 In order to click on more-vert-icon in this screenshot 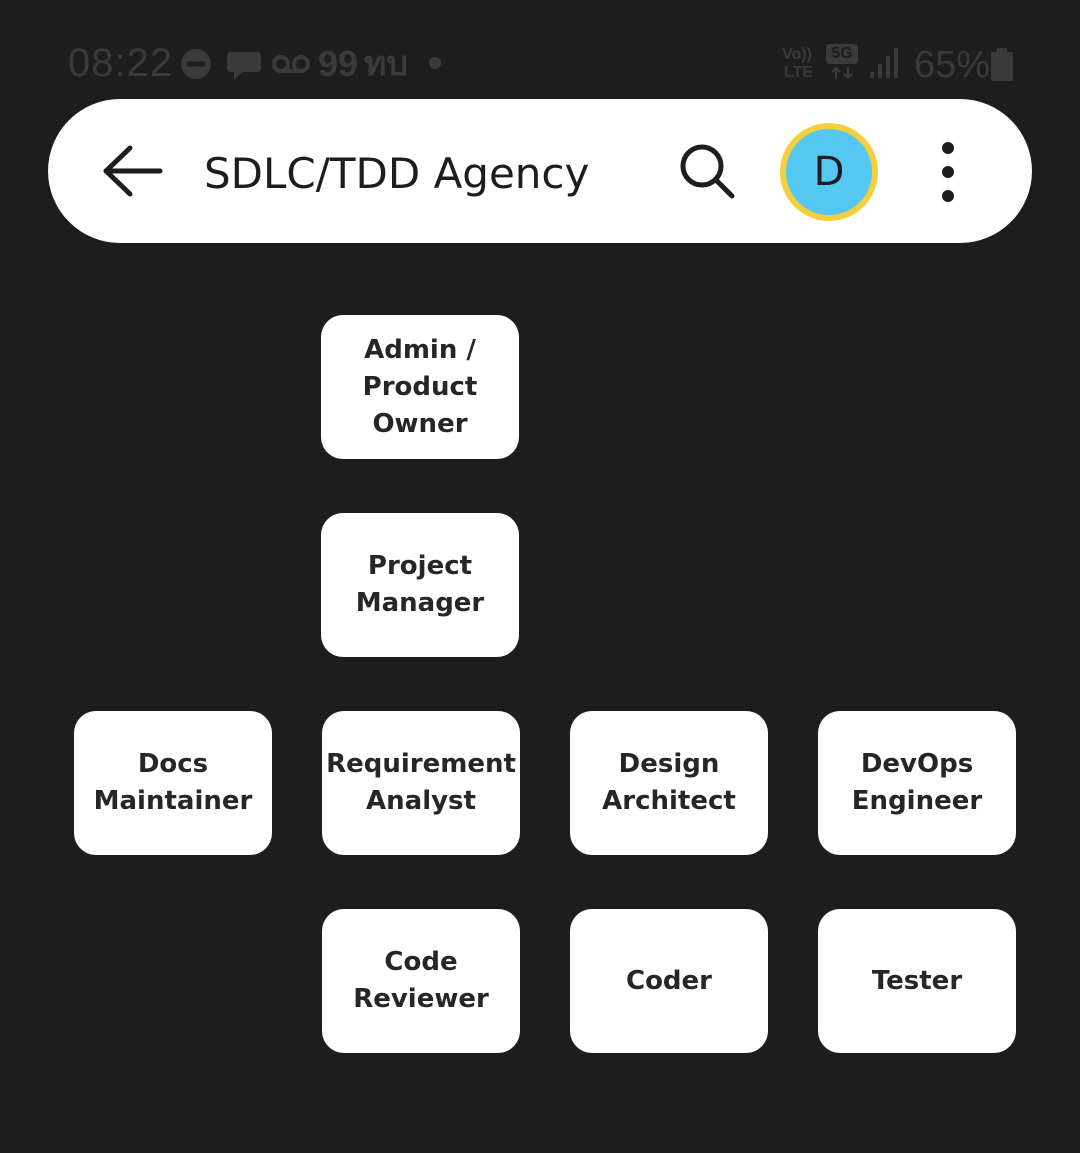, I will do `click(948, 172)`.